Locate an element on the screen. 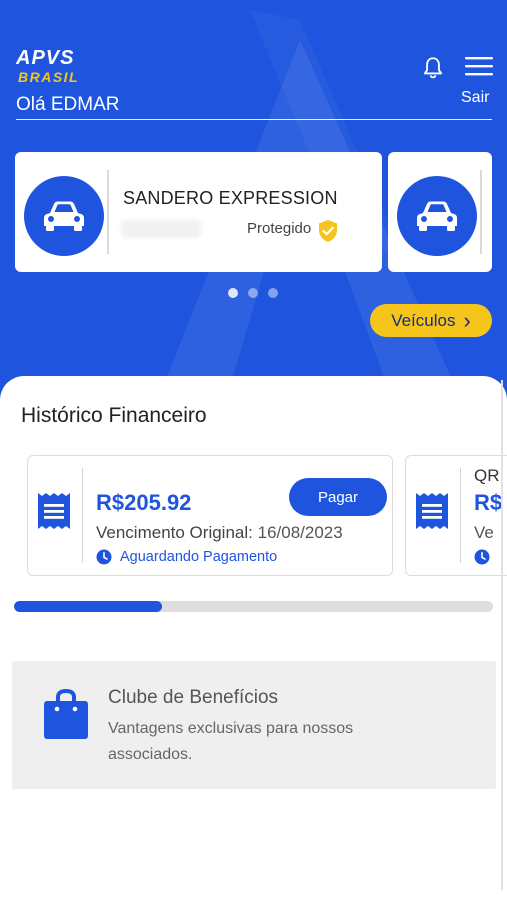 The width and height of the screenshot is (507, 900). carousel-dots is located at coordinates (253, 293).